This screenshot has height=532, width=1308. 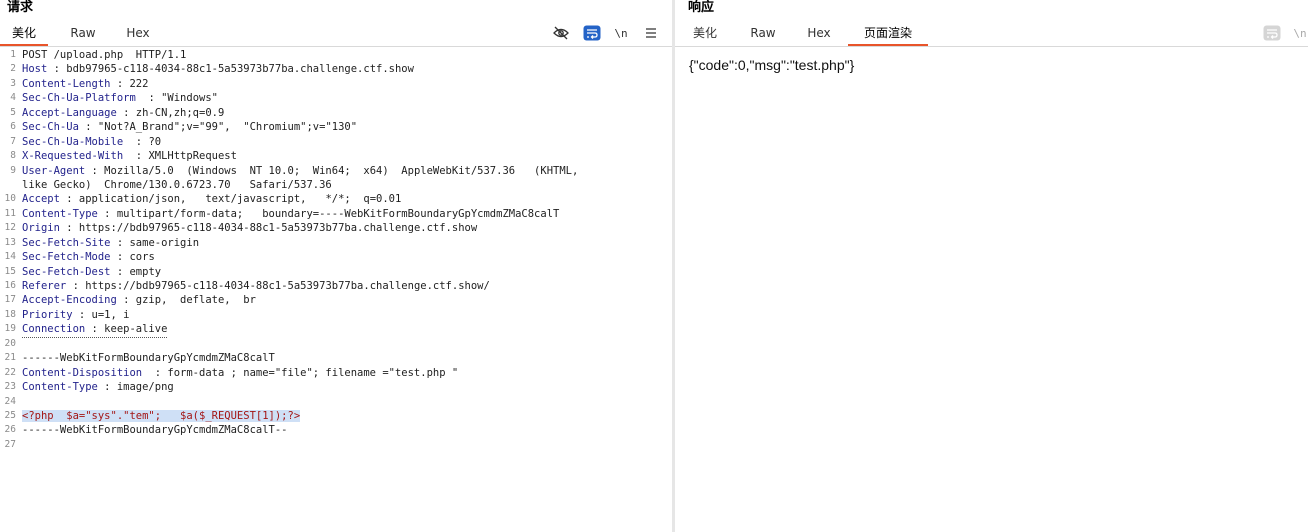 I want to click on code-text: Sec-Fetch-Site : same-origin, so click(x=110, y=243).